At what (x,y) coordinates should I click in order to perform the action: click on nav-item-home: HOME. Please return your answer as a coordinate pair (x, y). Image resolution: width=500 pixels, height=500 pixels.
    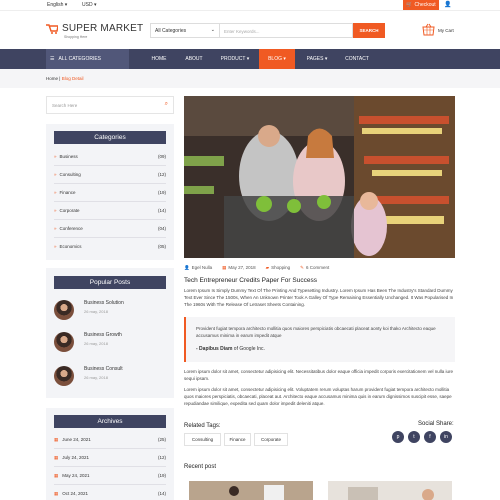
    Looking at the image, I should click on (159, 59).